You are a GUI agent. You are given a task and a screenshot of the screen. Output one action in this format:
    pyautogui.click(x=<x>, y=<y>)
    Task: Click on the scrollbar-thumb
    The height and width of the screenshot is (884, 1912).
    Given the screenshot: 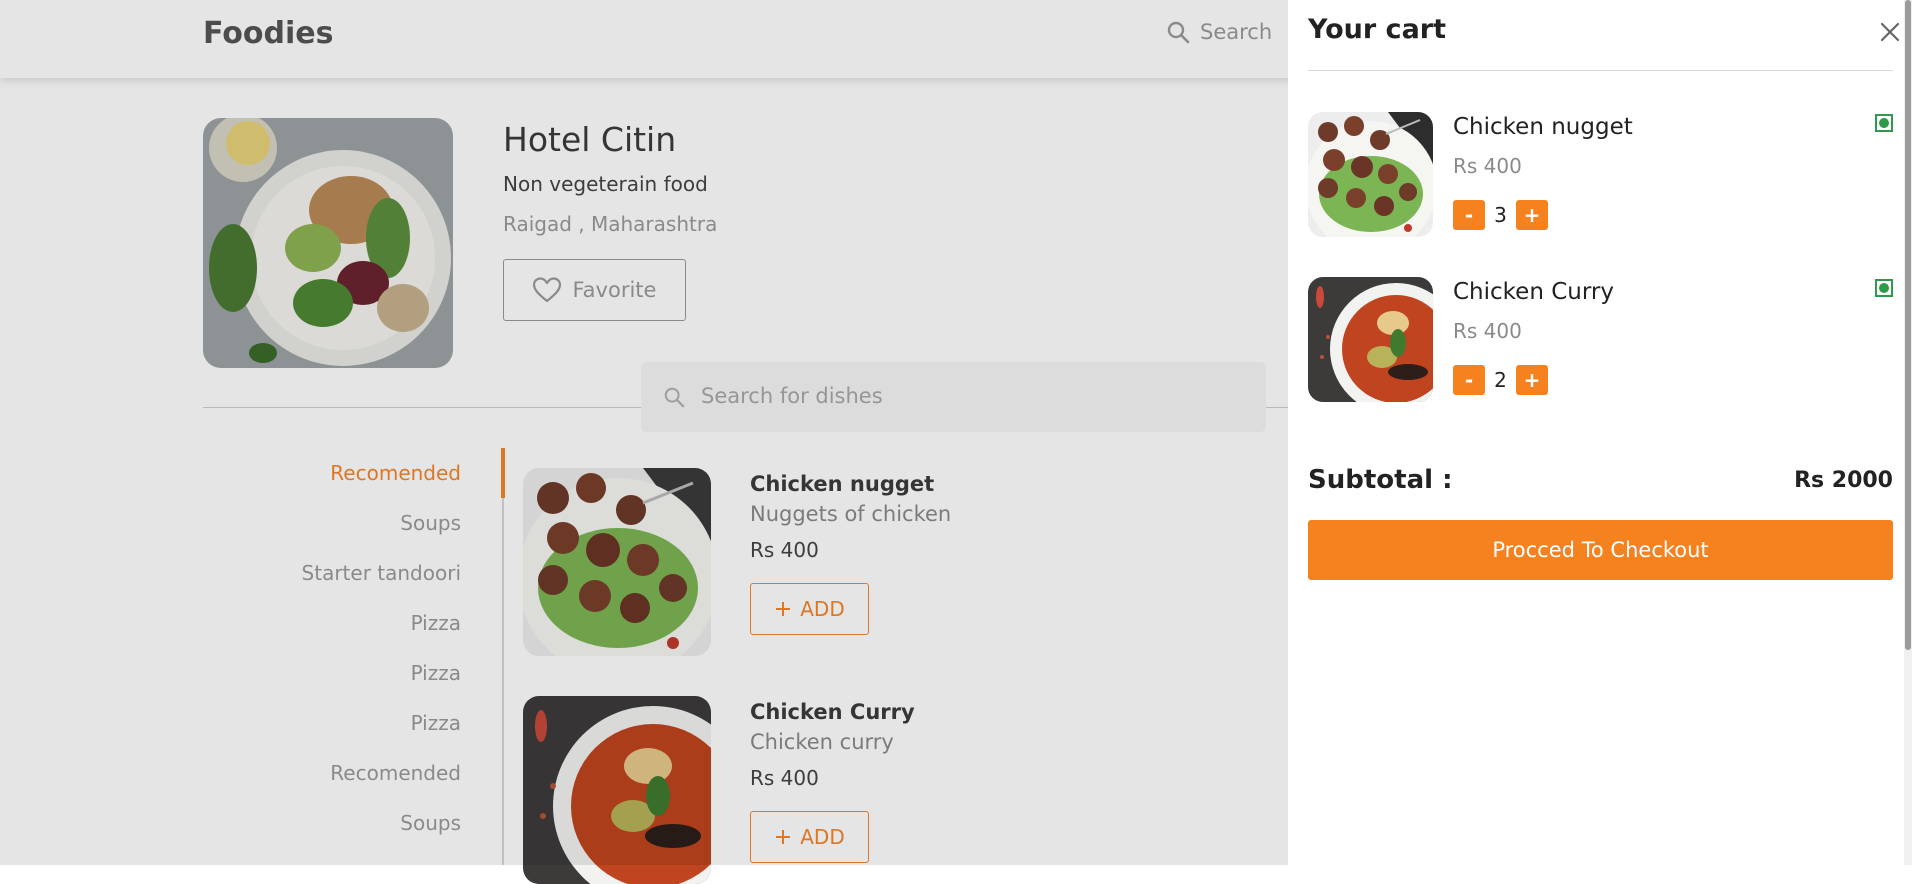 What is the action you would take?
    pyautogui.click(x=1908, y=325)
    